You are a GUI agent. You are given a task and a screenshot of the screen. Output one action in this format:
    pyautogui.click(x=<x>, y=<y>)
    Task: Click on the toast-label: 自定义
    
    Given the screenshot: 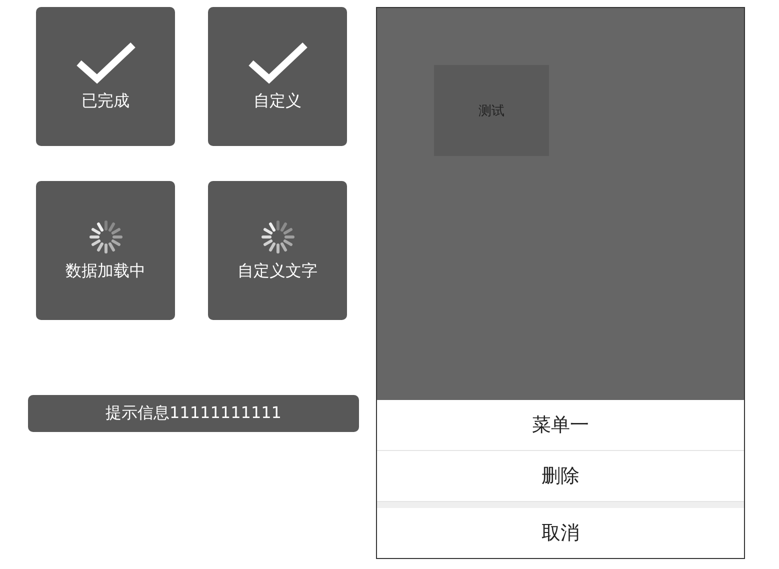 What is the action you would take?
    pyautogui.click(x=278, y=101)
    